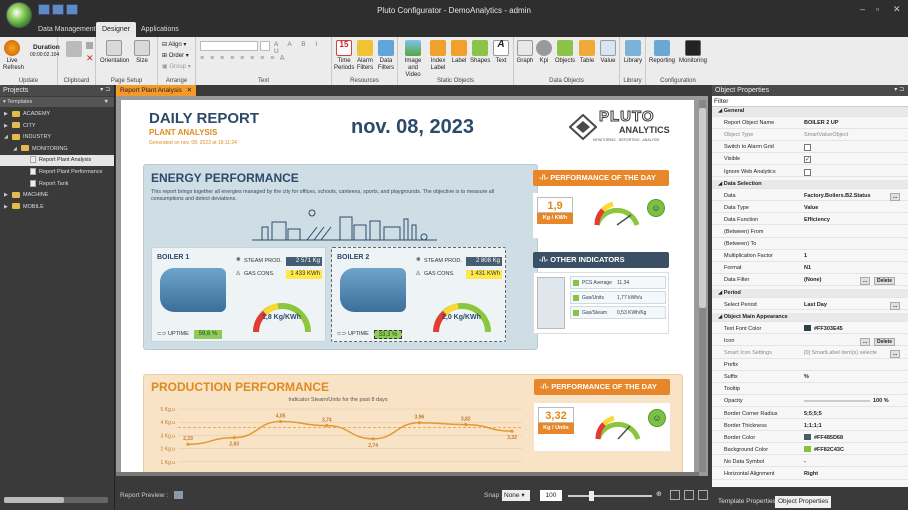 This screenshot has height=510, width=908. I want to click on tree-item: Report Tank, so click(57, 184).